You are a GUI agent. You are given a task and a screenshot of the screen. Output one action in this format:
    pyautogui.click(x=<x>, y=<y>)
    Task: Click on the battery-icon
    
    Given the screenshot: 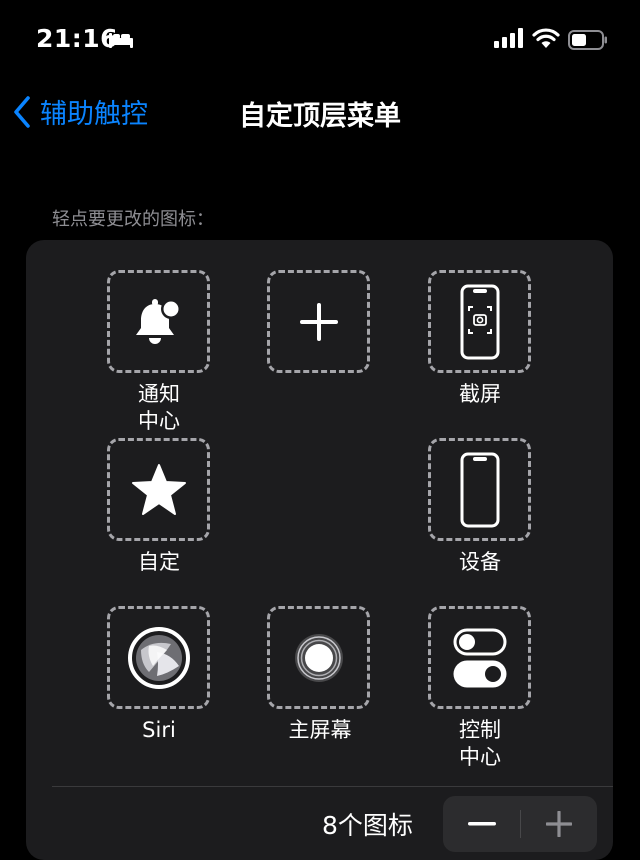 What is the action you would take?
    pyautogui.click(x=588, y=42)
    